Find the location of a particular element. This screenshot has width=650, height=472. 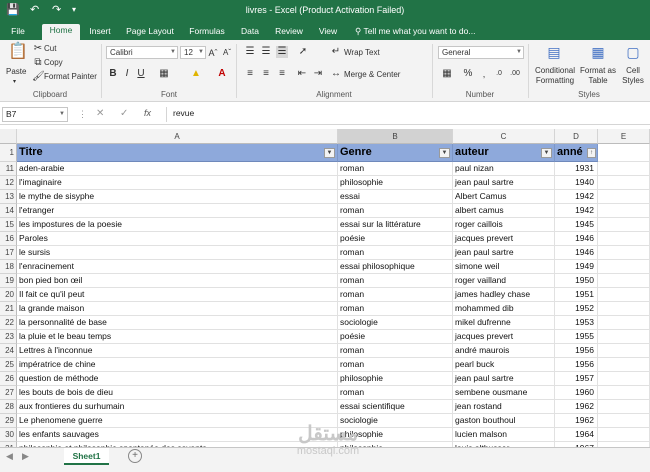

cell-titre: aux frontieres du surhumain is located at coordinates (177, 407).